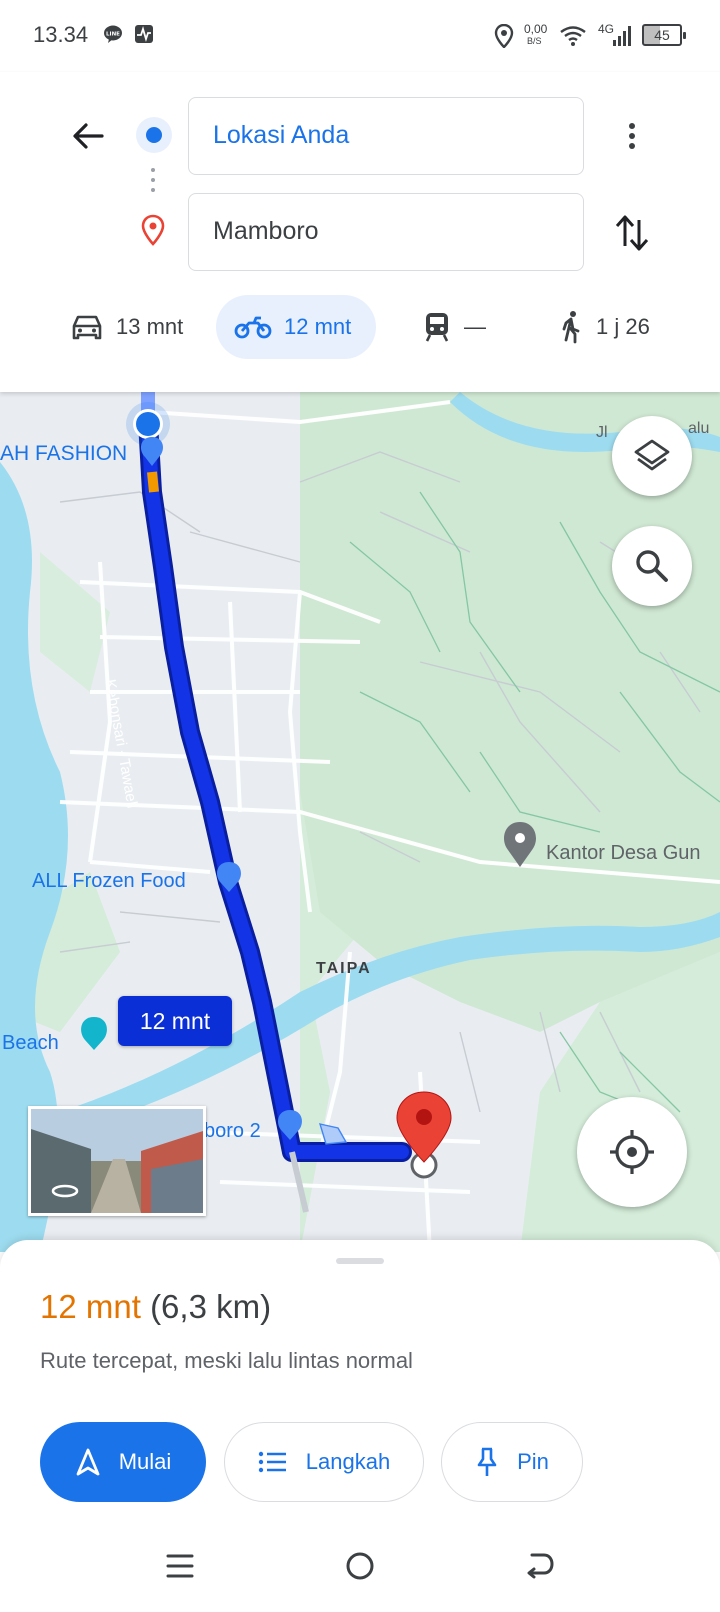 The width and height of the screenshot is (720, 1612). I want to click on back-button, so click(88, 136).